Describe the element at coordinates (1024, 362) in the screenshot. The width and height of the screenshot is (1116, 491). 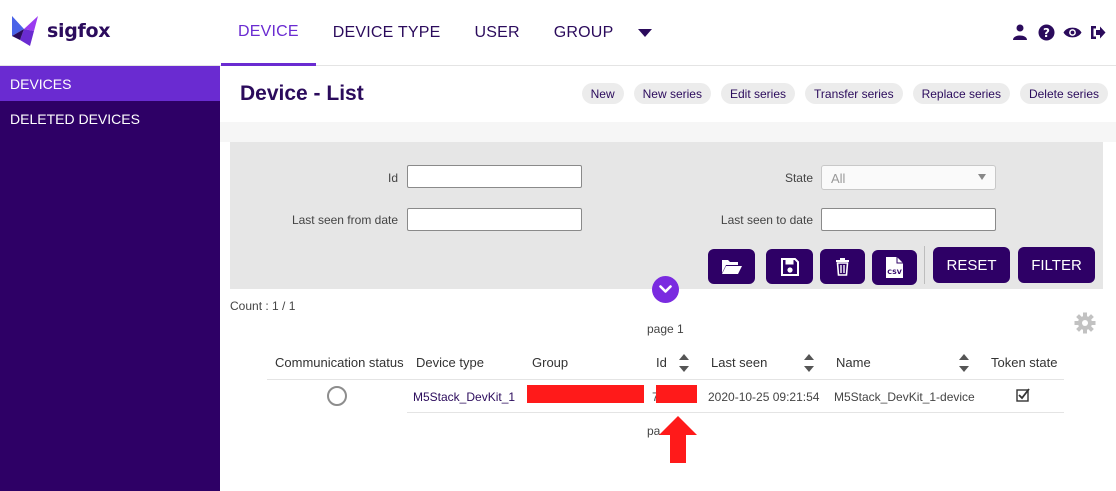
I see `col-token-state: Token state` at that location.